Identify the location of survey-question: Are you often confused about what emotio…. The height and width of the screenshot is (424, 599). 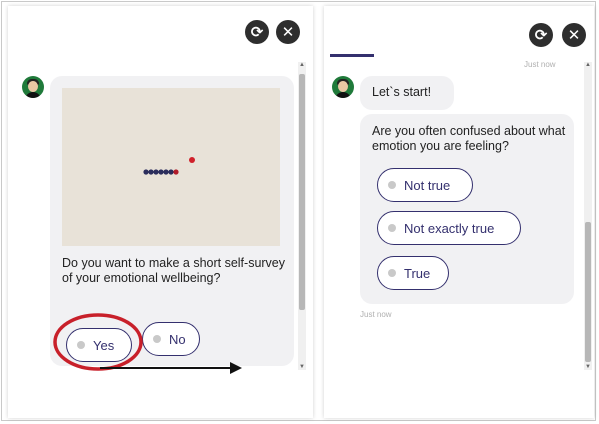
(469, 138).